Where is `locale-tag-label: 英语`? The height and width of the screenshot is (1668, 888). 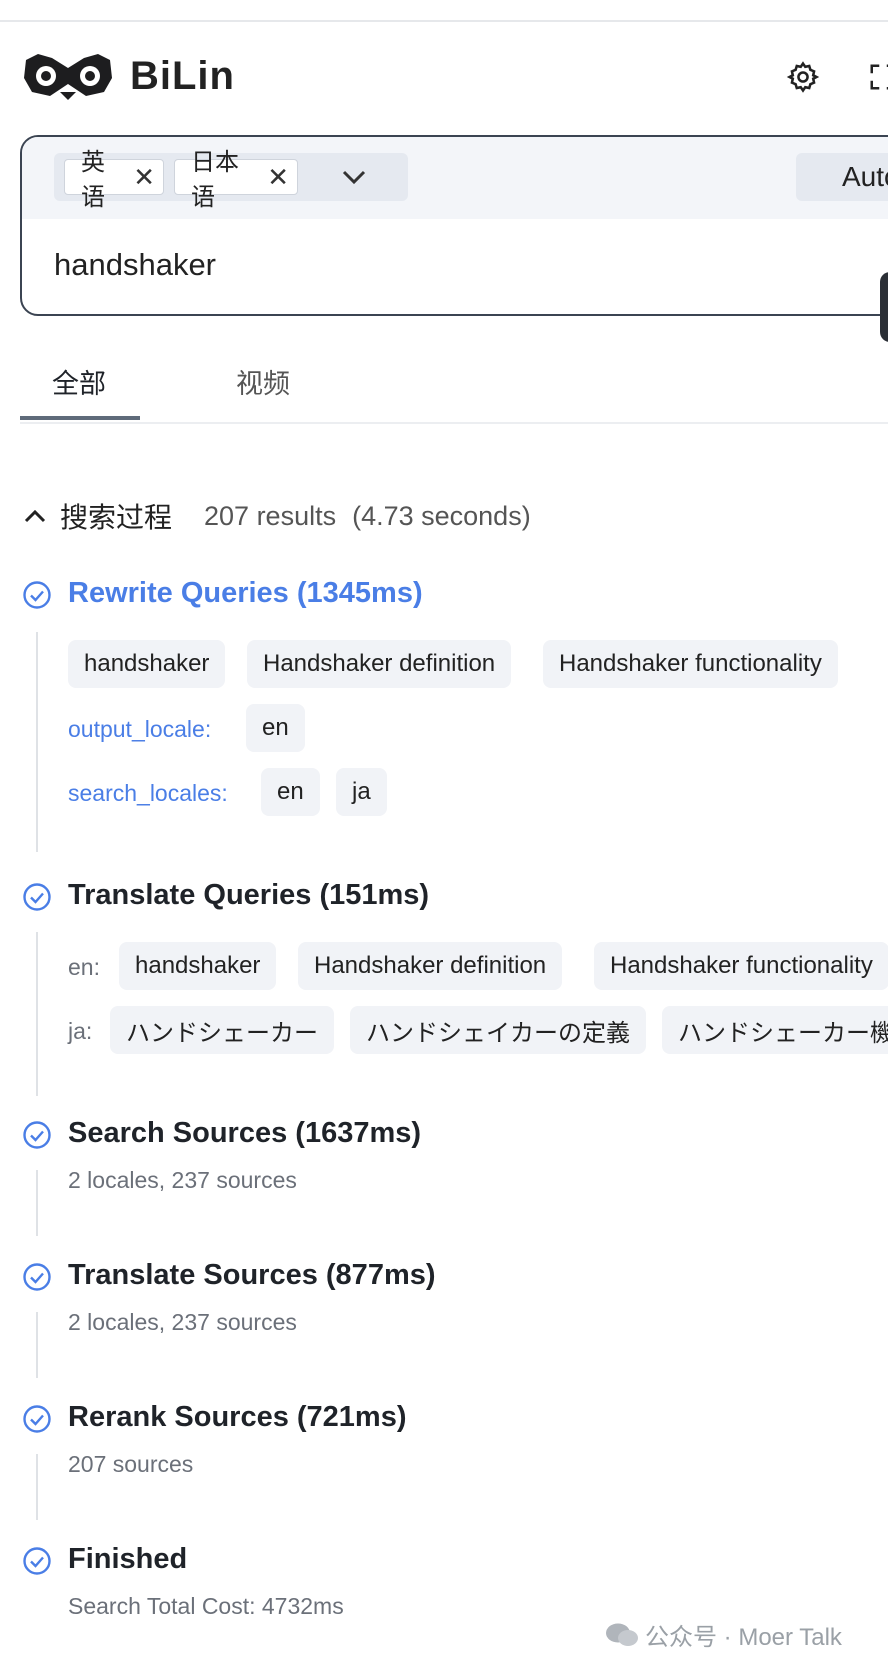 locale-tag-label: 英语 is located at coordinates (93, 180).